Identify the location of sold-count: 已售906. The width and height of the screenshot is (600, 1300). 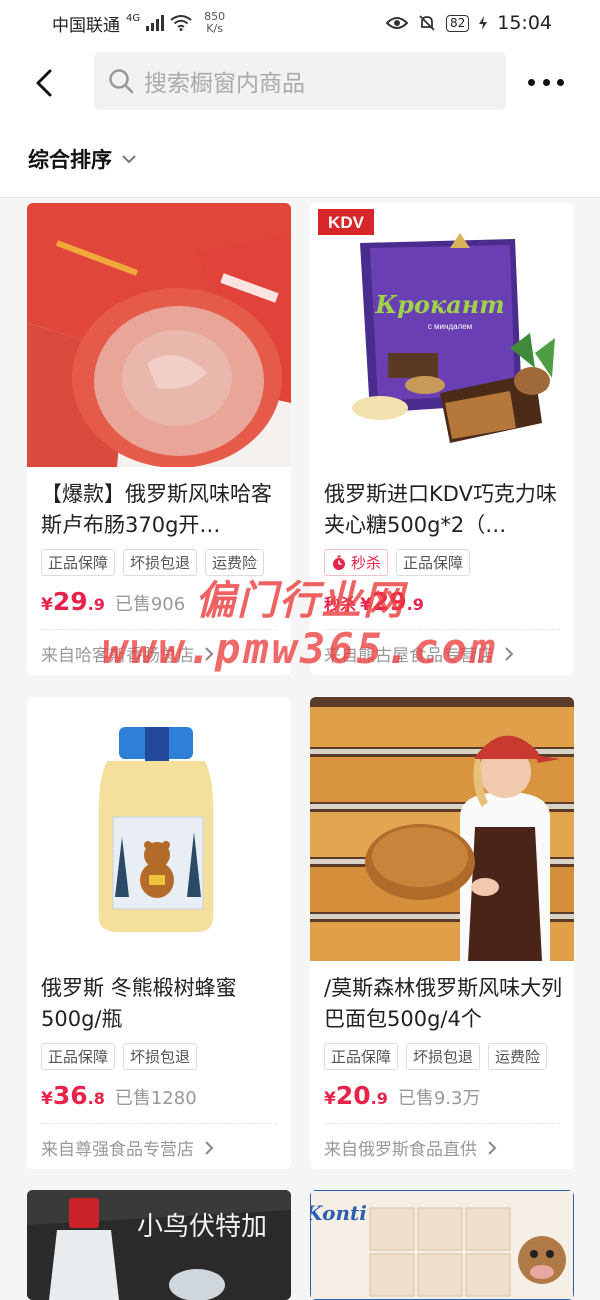
(150, 604).